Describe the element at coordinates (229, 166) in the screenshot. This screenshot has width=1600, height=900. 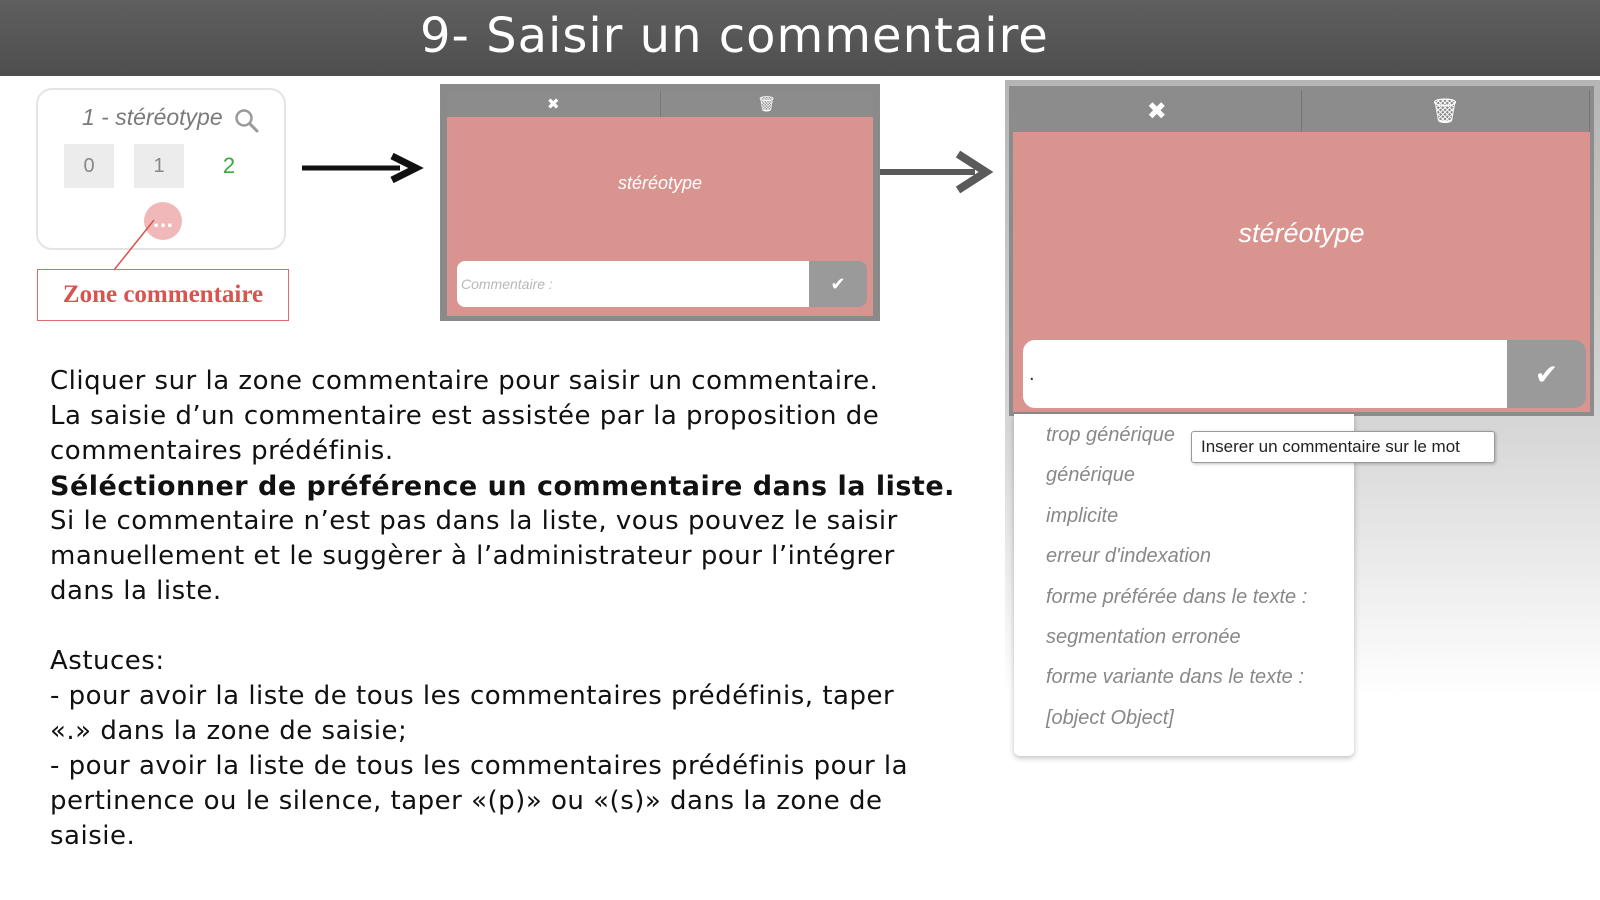
I see `score-2-button: 2` at that location.